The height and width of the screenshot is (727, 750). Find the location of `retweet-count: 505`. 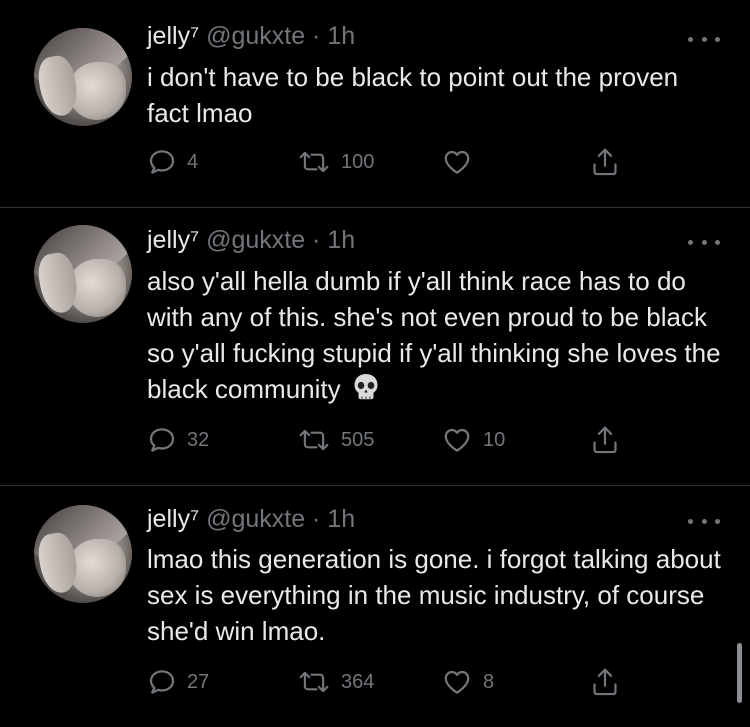

retweet-count: 505 is located at coordinates (358, 439).